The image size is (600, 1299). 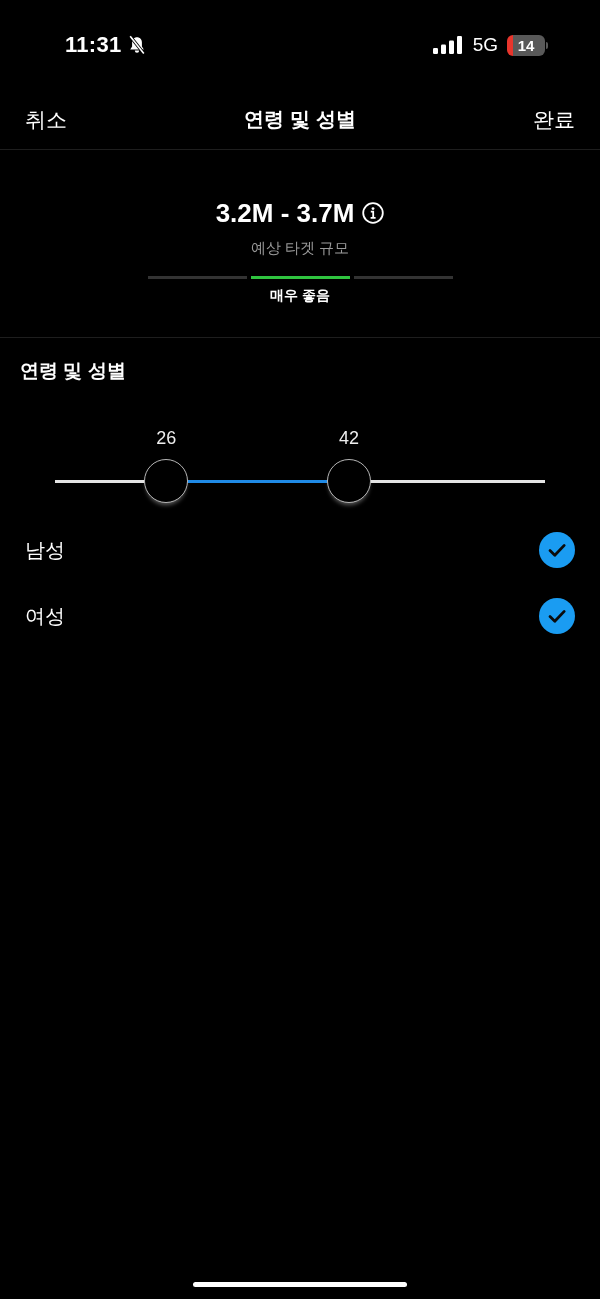 I want to click on gender-option-label: 여성, so click(x=45, y=616).